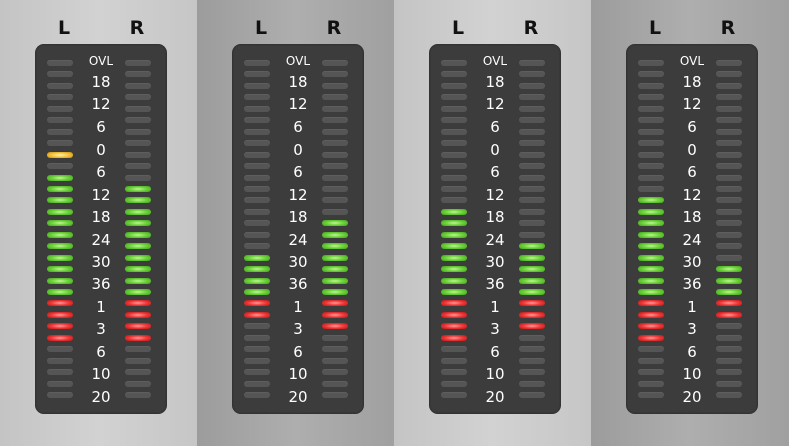 The height and width of the screenshot is (446, 789). Describe the element at coordinates (495, 61) in the screenshot. I see `scale-label: OVL` at that location.